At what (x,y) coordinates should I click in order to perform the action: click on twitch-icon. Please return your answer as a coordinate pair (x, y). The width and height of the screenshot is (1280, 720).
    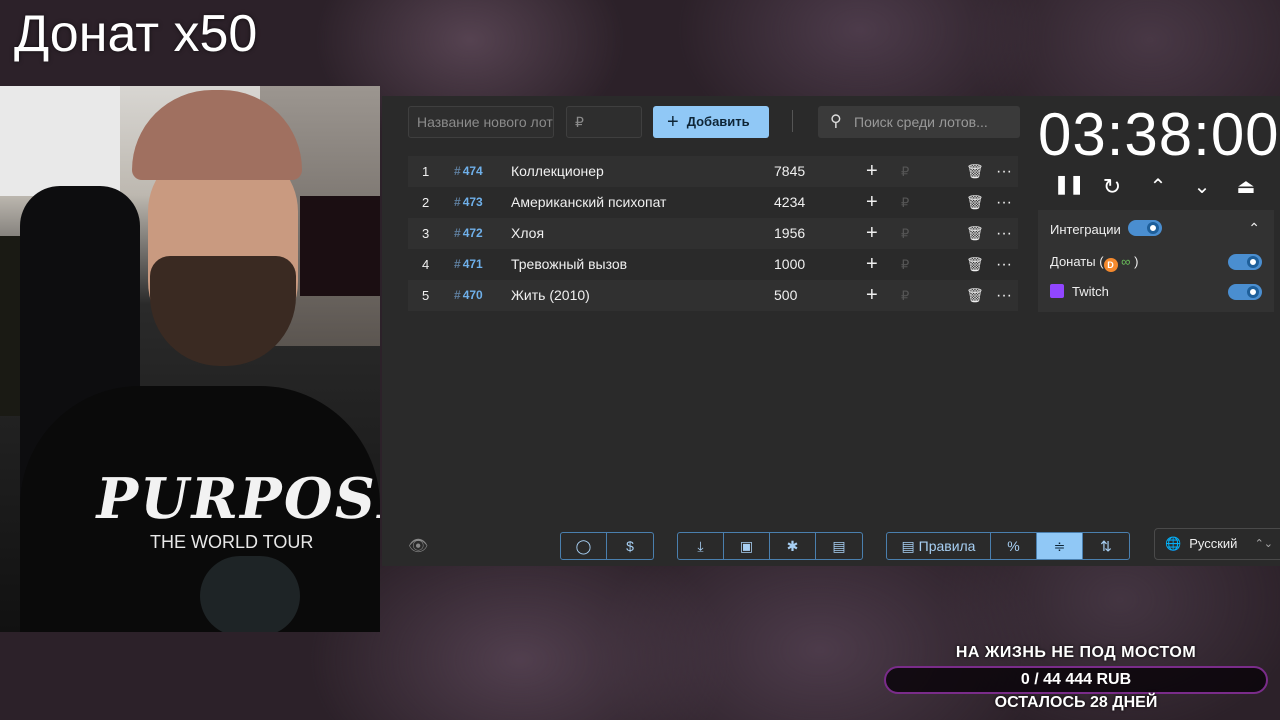
    Looking at the image, I should click on (1057, 291).